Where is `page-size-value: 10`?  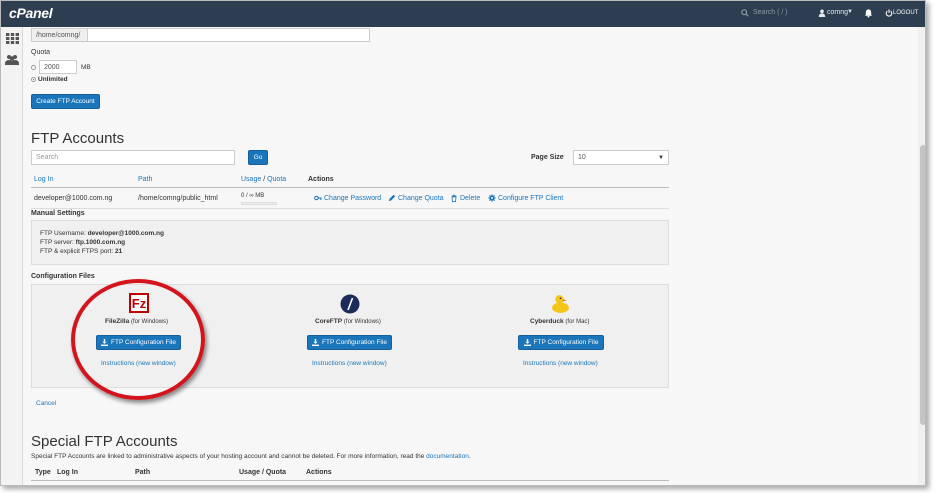 page-size-value: 10 is located at coordinates (582, 157).